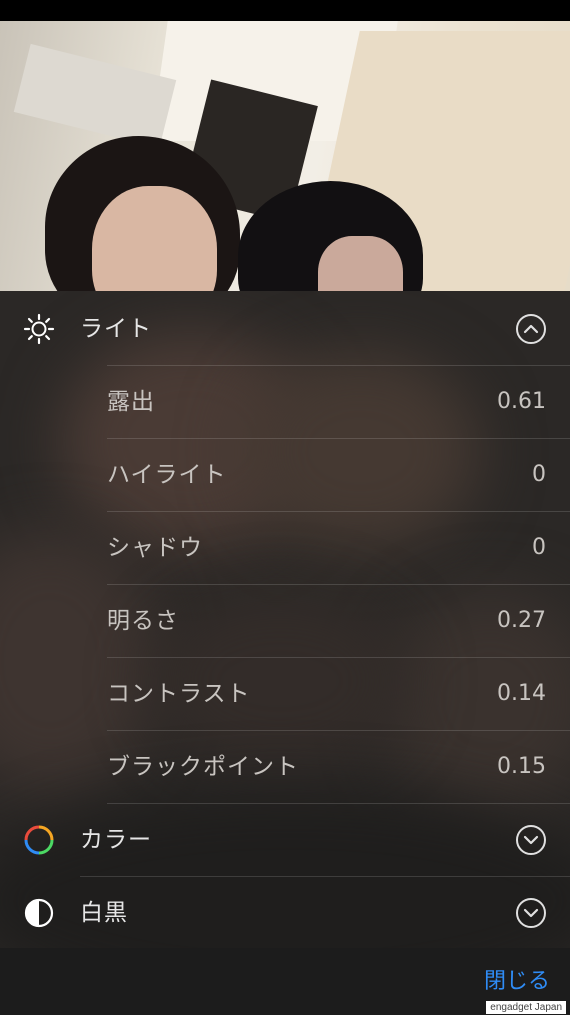 Image resolution: width=570 pixels, height=1015 pixels. Describe the element at coordinates (285, 548) in the screenshot. I see `adjustment-row-shadows: シャドウ 0` at that location.